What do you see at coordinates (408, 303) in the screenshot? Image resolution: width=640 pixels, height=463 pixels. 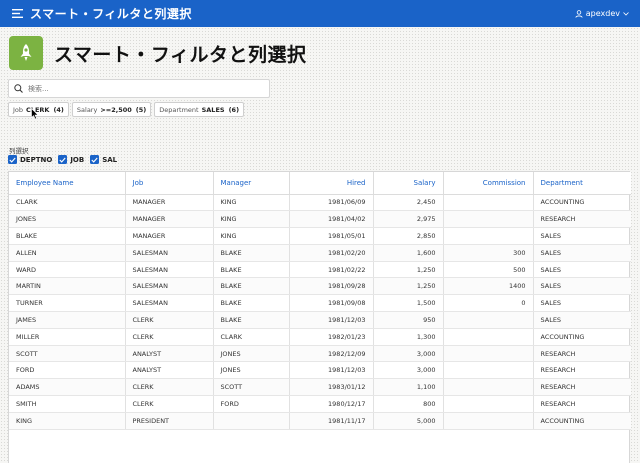 I see `cell-salary: 1,500` at bounding box center [408, 303].